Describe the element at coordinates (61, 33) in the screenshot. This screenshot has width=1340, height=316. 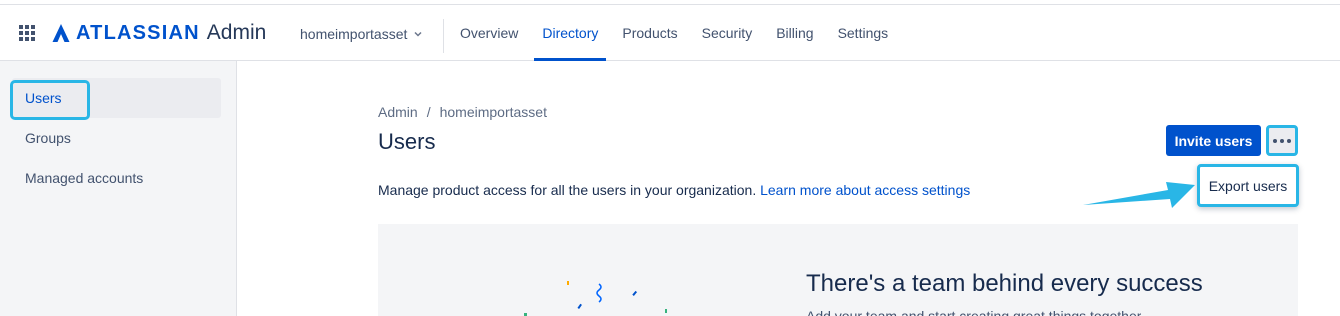
I see `atlassian-logo-icon` at that location.